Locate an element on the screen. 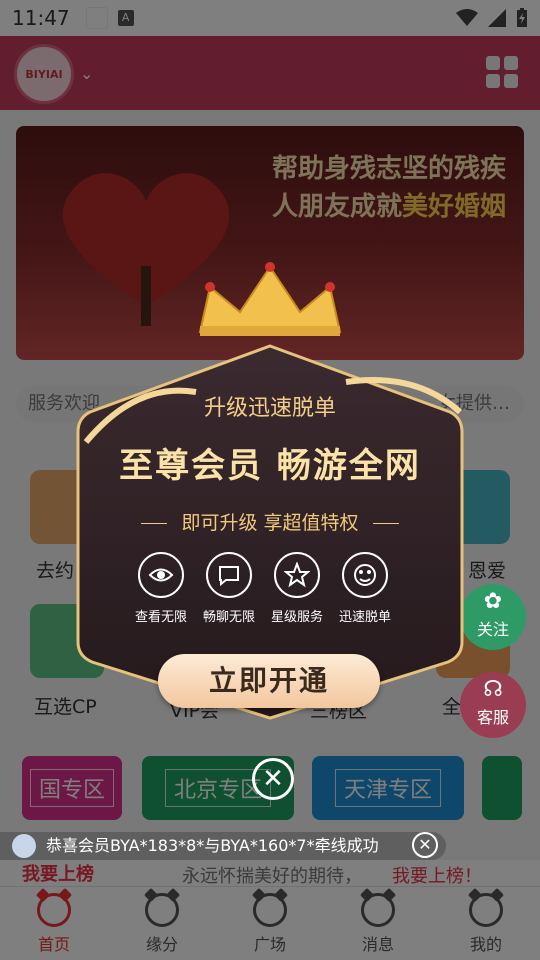 Image resolution: width=540 pixels, height=960 pixels. feature-view-unlimited: 查看无限 is located at coordinates (161, 588).